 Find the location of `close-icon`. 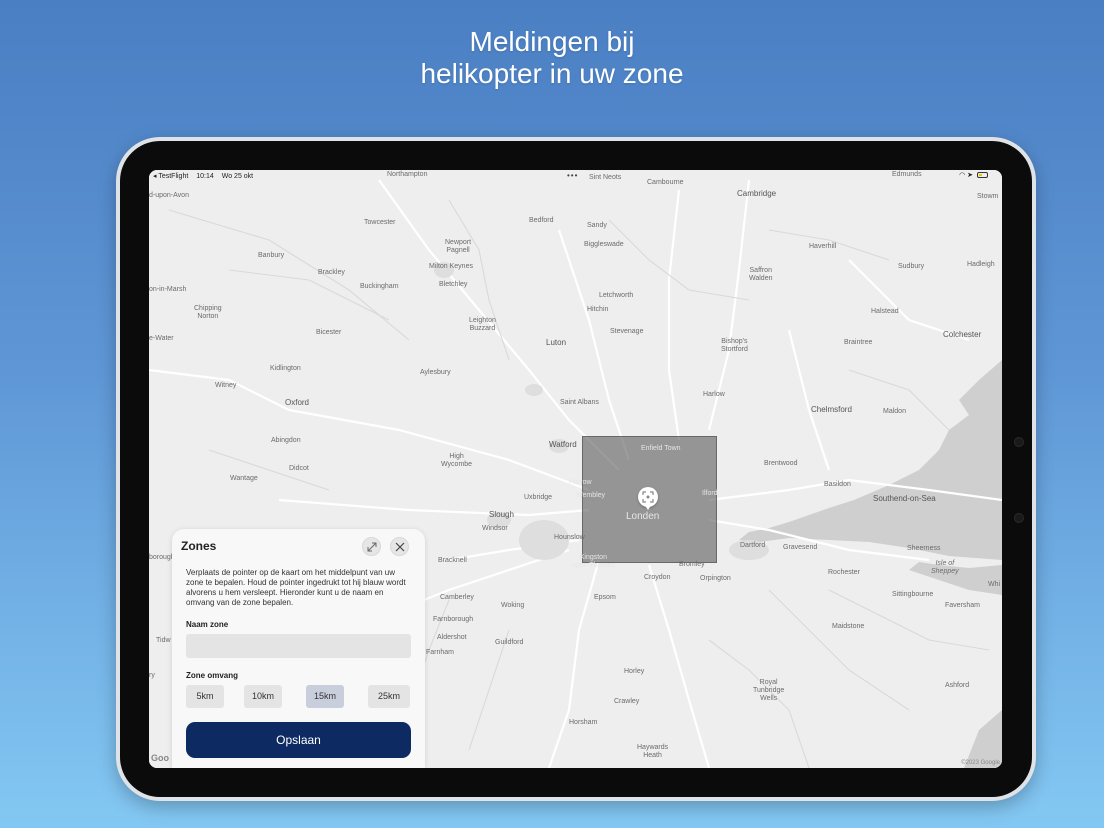

close-icon is located at coordinates (400, 547).